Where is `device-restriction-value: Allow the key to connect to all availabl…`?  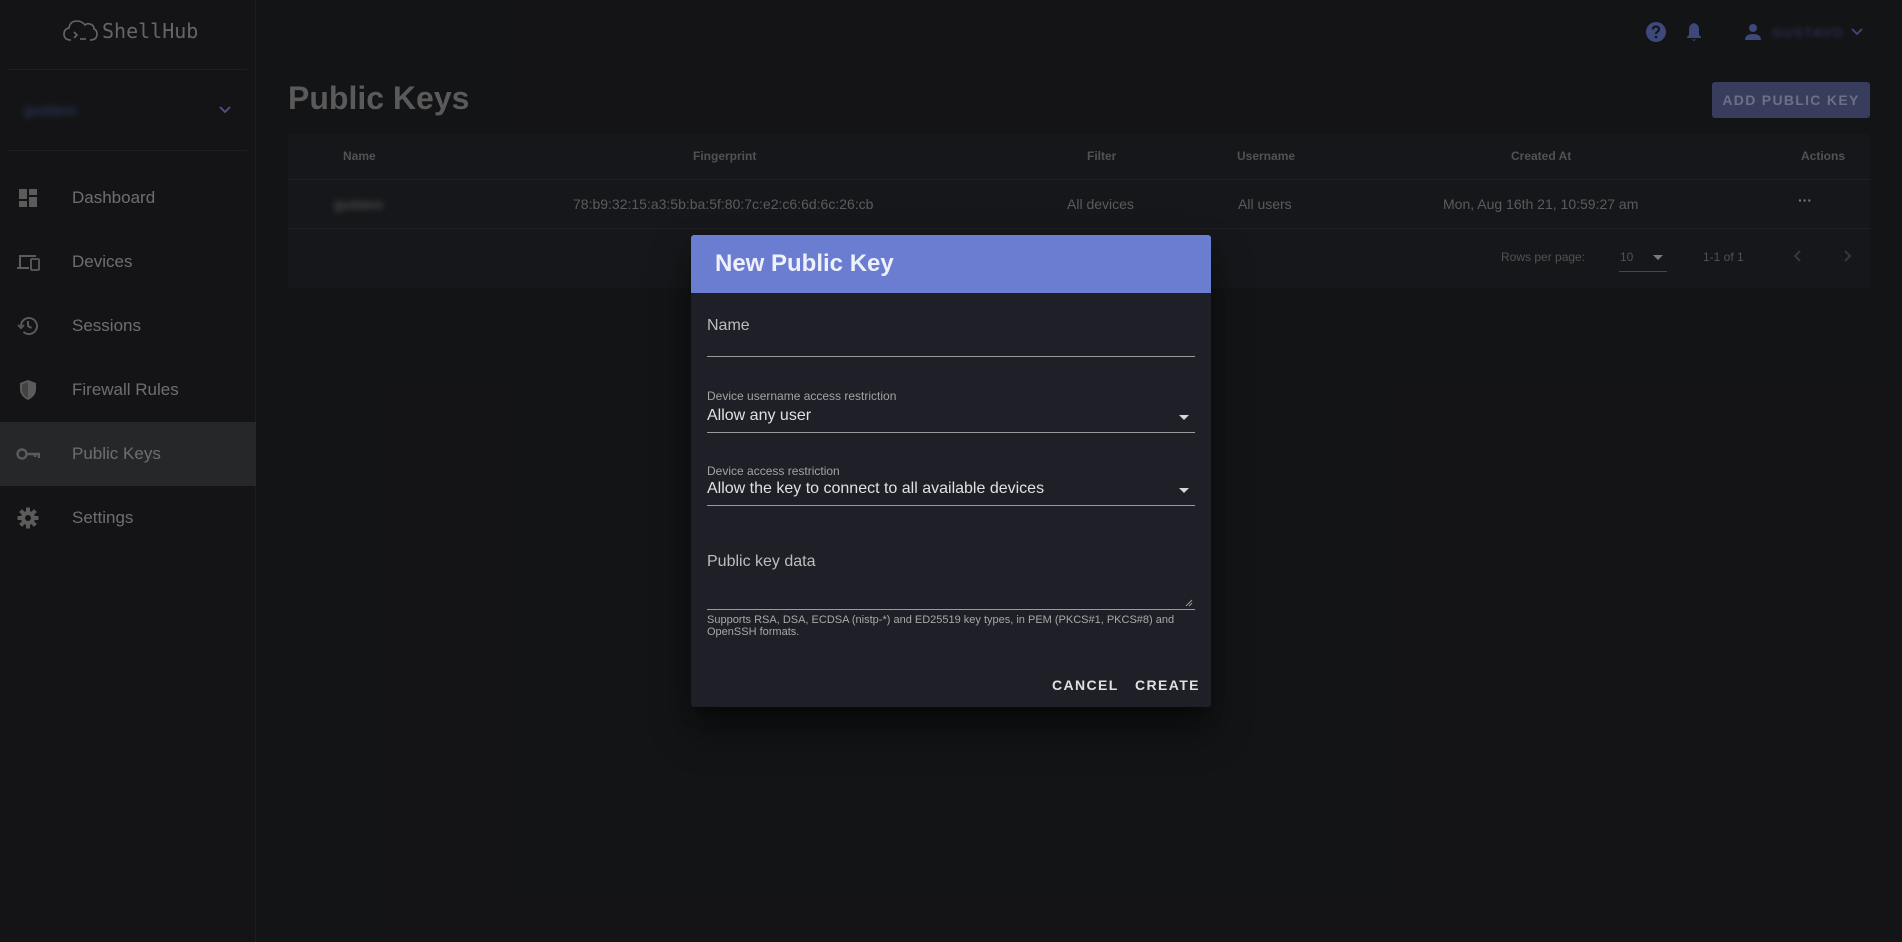 device-restriction-value: Allow the key to connect to all availabl… is located at coordinates (876, 488).